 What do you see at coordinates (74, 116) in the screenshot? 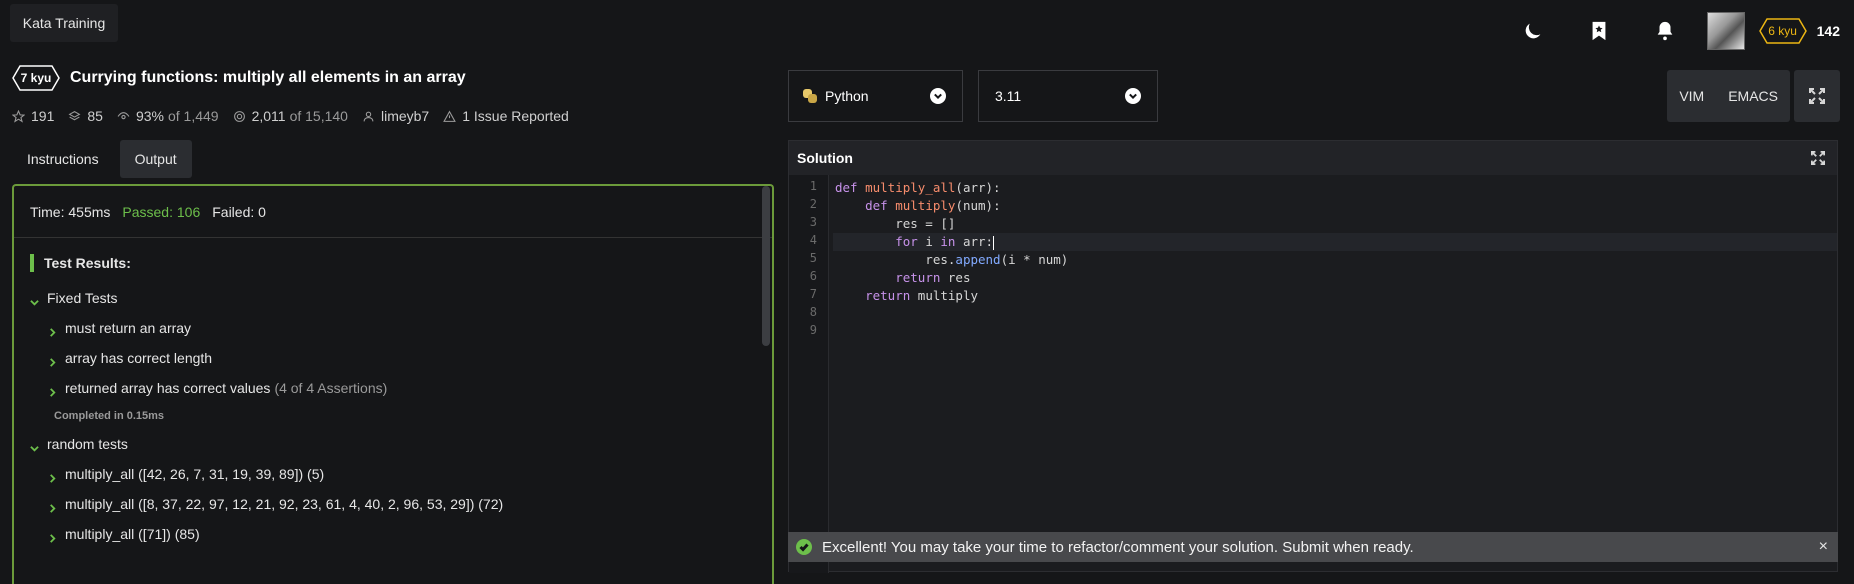
I see `layers-icon` at bounding box center [74, 116].